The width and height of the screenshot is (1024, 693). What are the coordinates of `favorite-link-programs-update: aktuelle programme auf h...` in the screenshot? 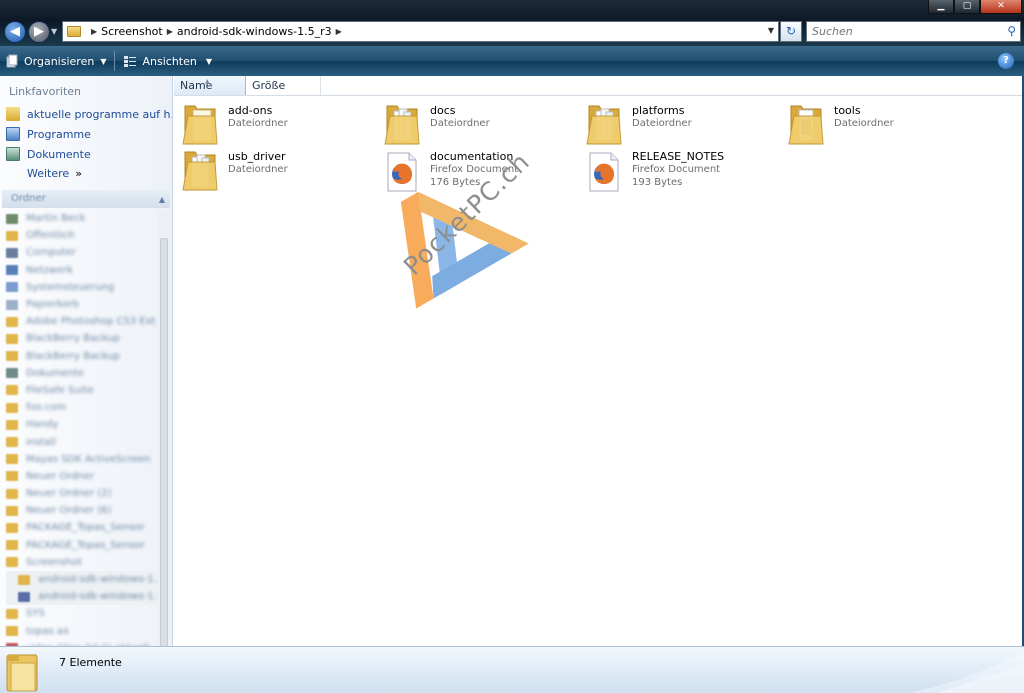 It's located at (89, 114).